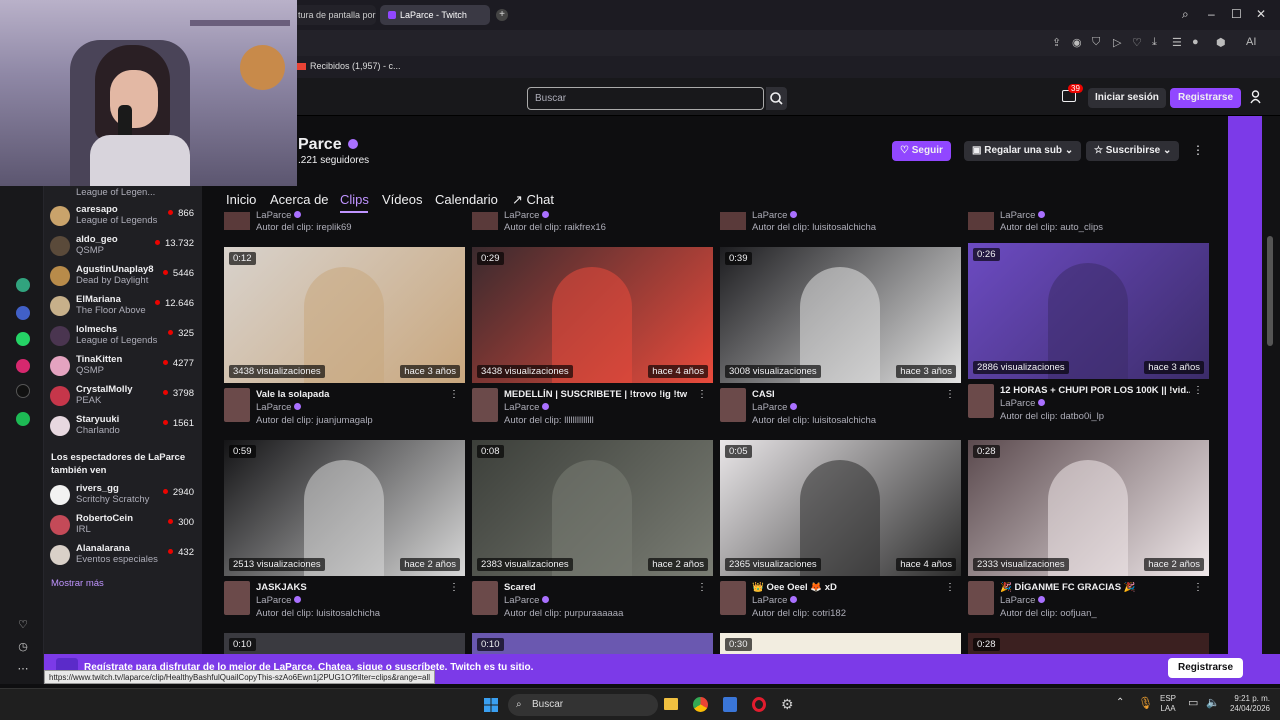 The height and width of the screenshot is (720, 1280). I want to click on profile-icon: ●, so click(1195, 42).